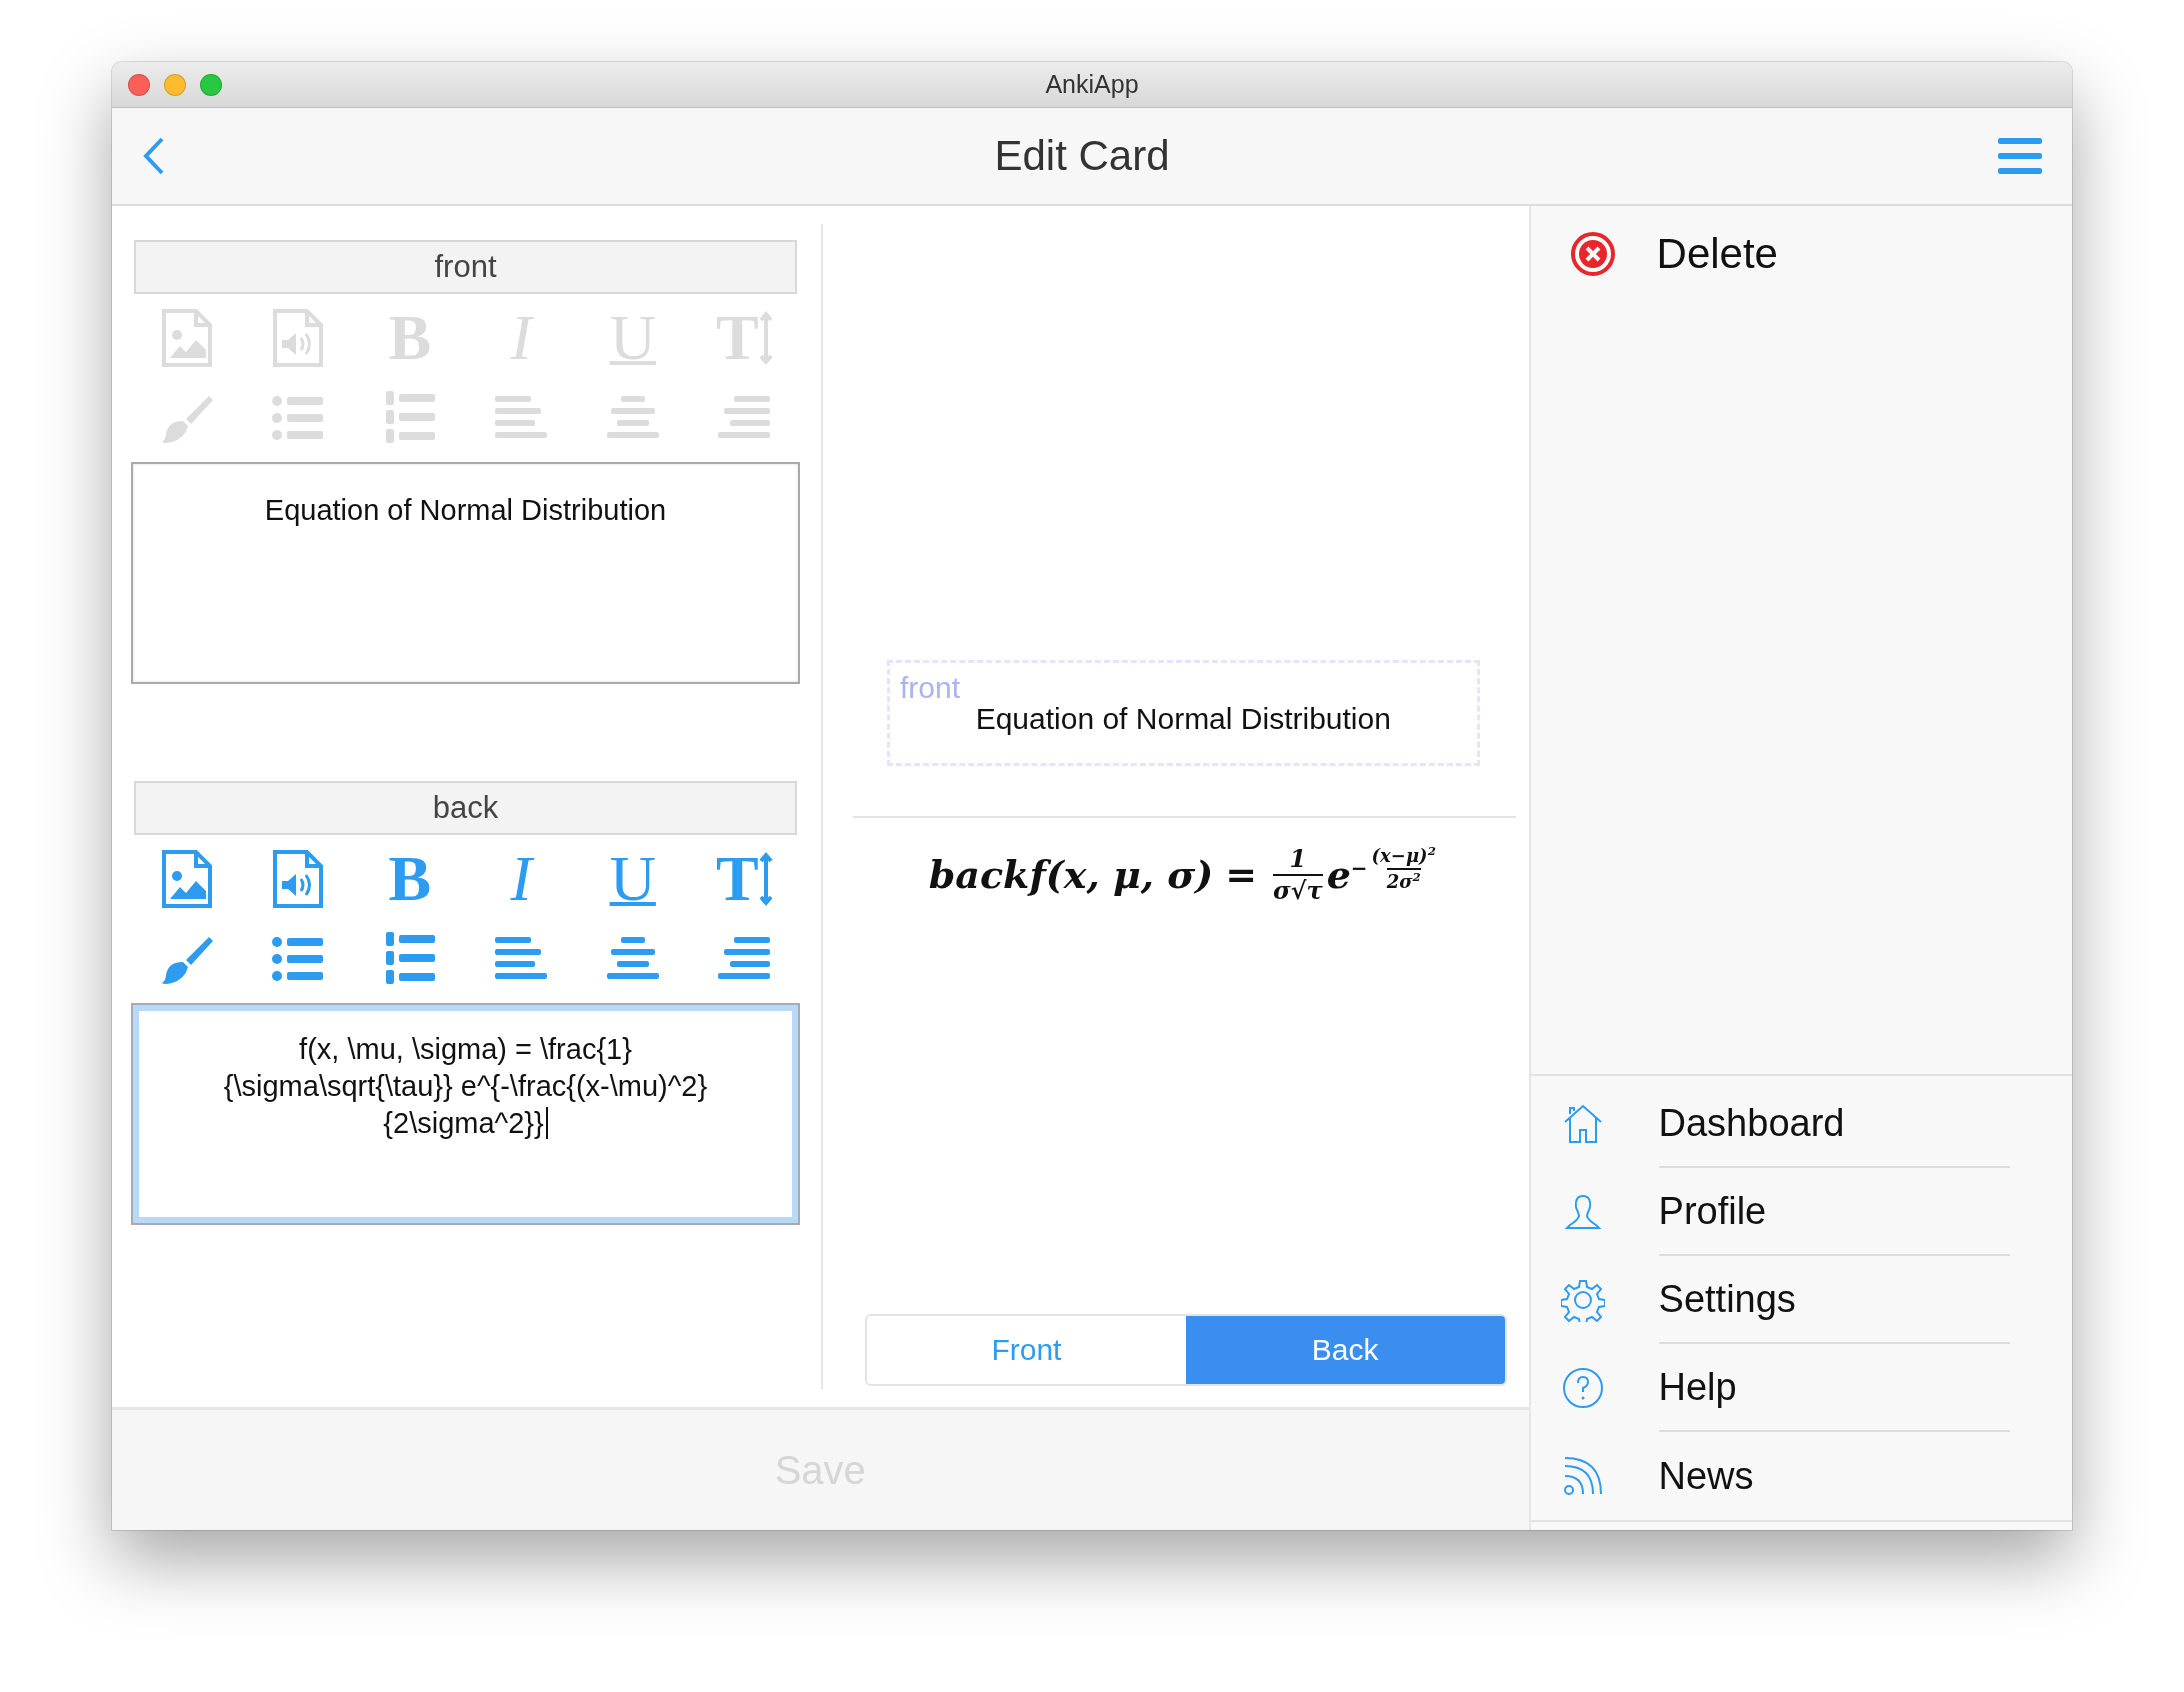 The height and width of the screenshot is (1692, 2184). I want to click on sidebar-item: Dashboard, so click(1801, 1124).